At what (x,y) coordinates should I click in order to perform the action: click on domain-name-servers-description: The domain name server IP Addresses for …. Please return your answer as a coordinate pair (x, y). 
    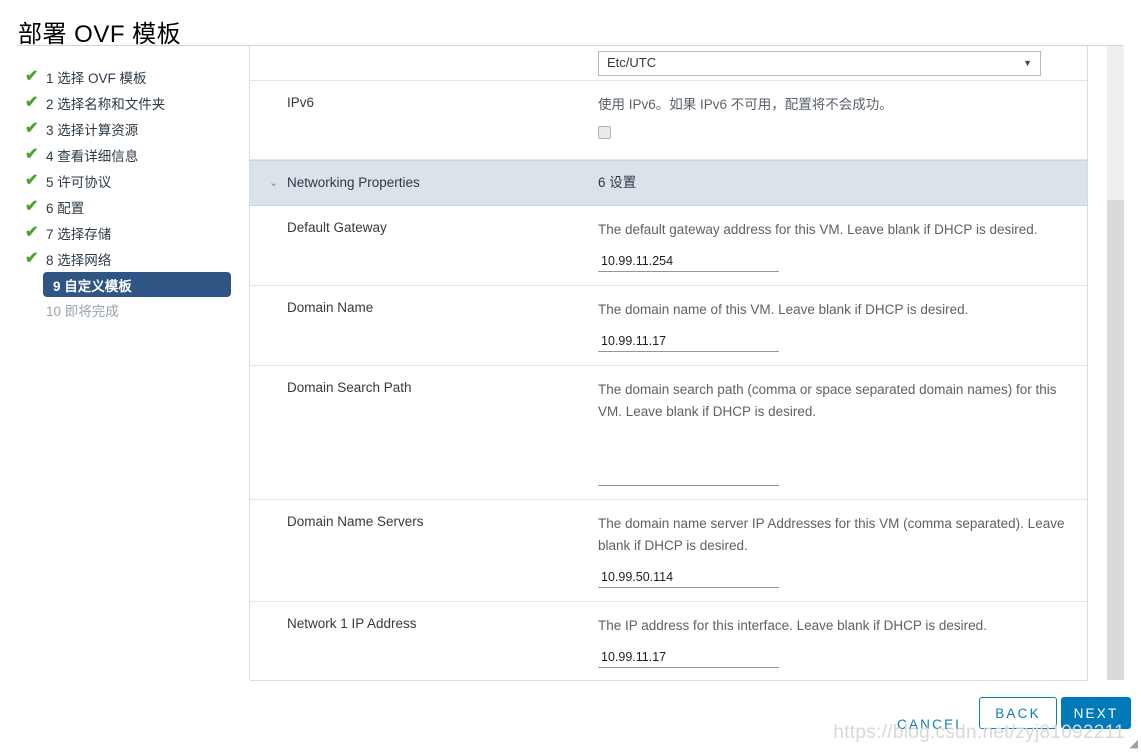
    Looking at the image, I should click on (831, 534).